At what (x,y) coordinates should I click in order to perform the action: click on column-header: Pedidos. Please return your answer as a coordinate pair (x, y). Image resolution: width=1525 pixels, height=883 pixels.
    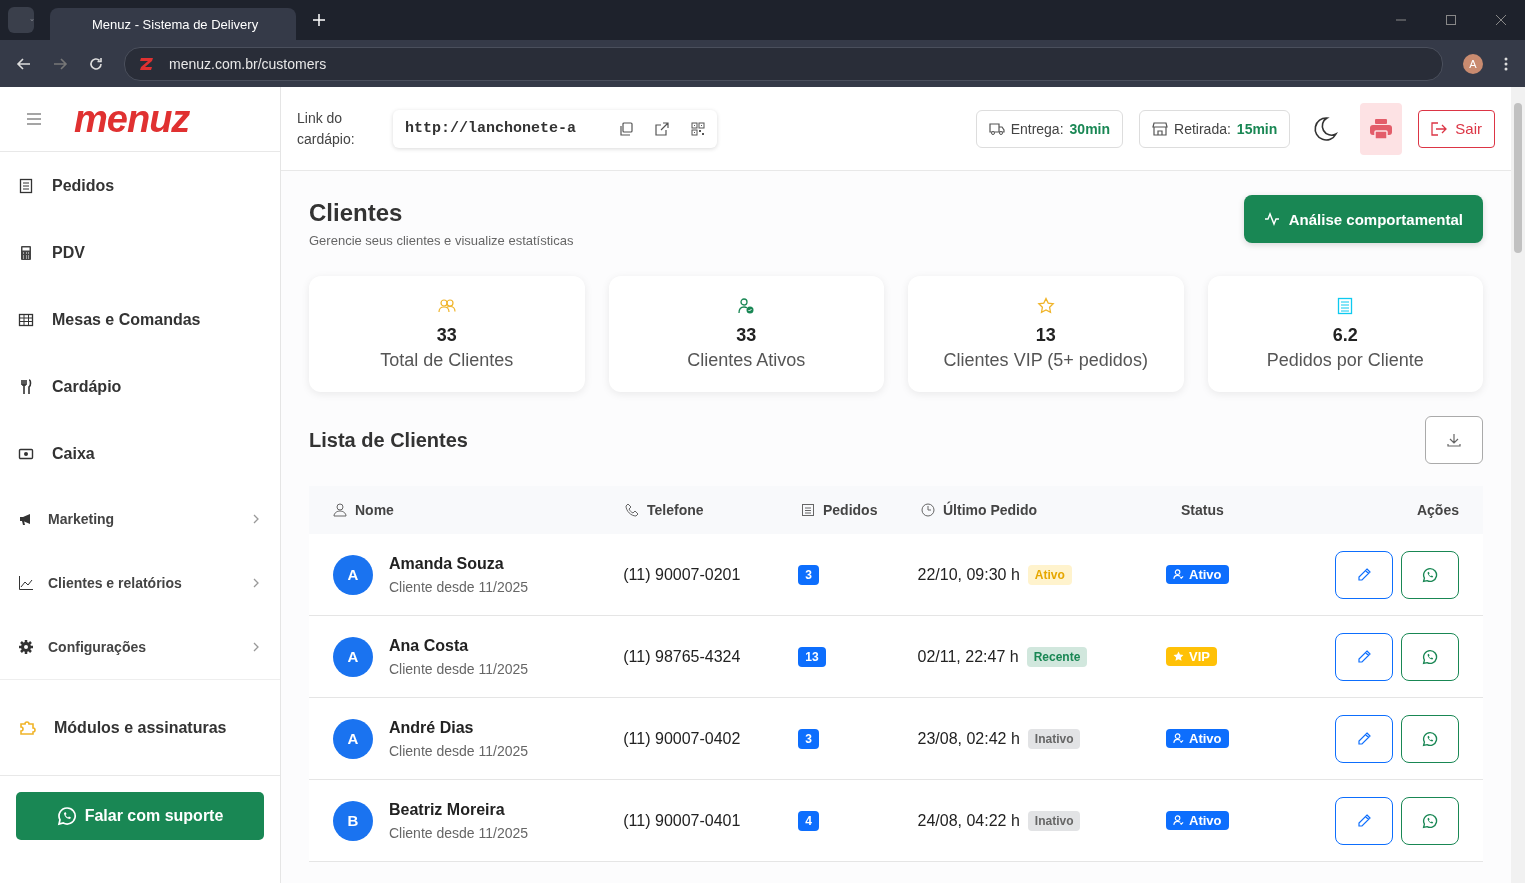
    Looking at the image, I should click on (850, 510).